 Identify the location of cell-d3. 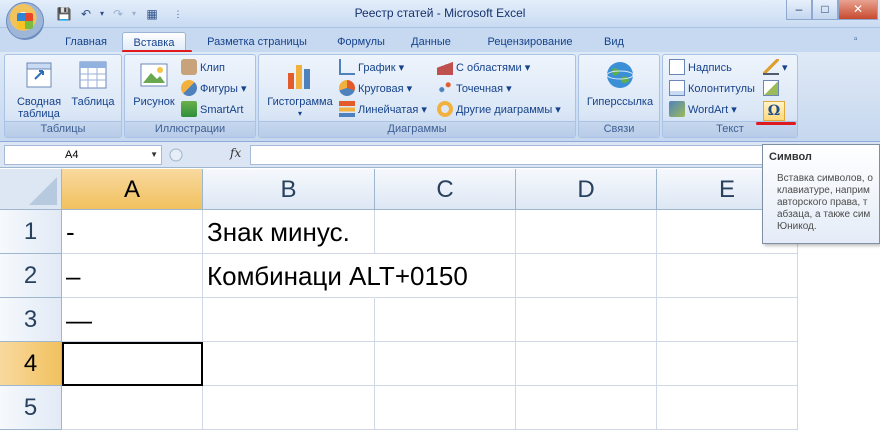
(586, 320).